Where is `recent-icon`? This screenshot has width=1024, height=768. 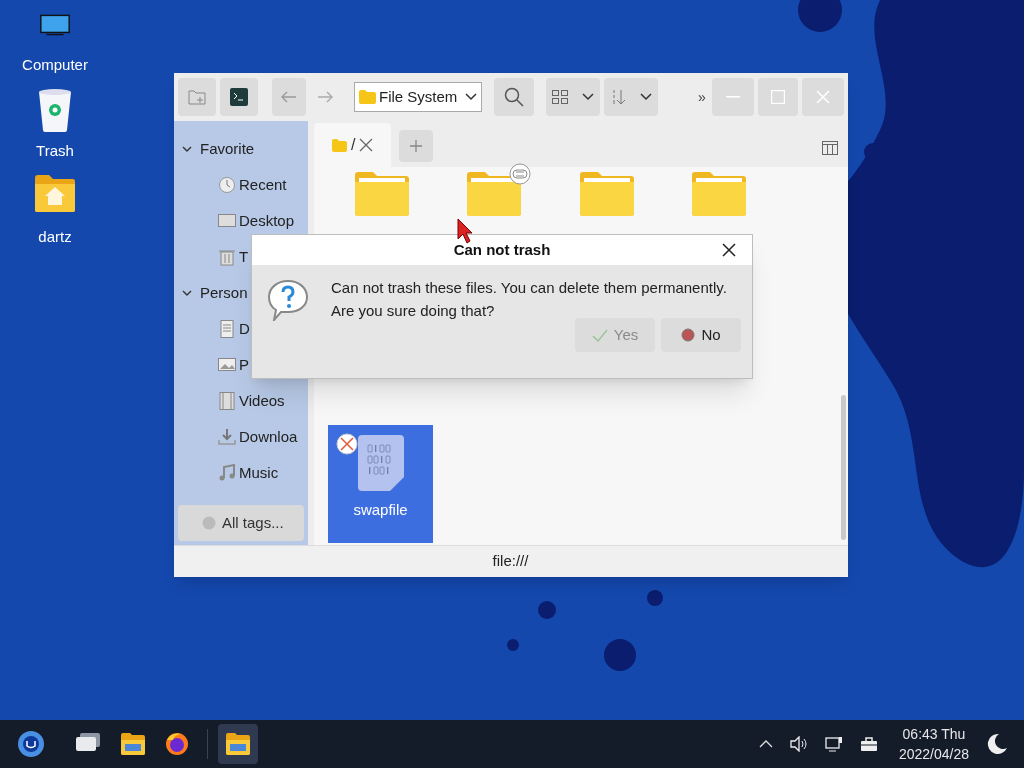 recent-icon is located at coordinates (227, 185).